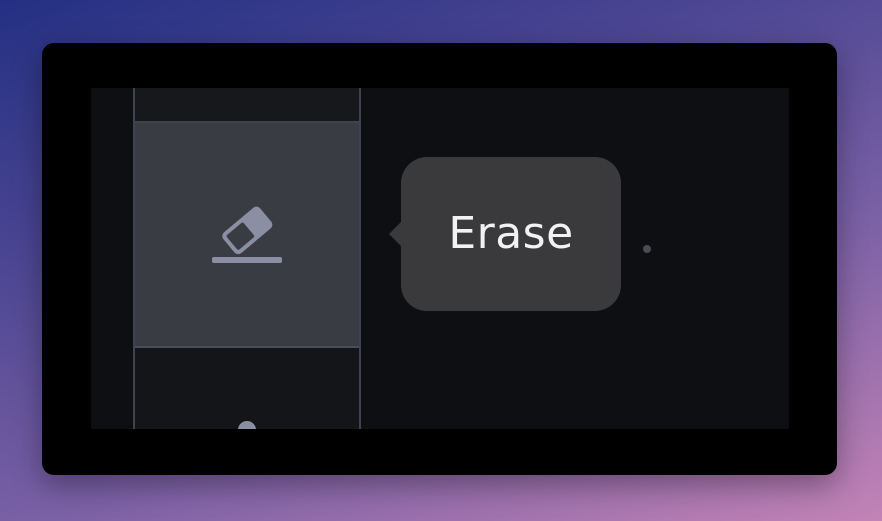  I want to click on erase-tooltip: Erase, so click(505, 234).